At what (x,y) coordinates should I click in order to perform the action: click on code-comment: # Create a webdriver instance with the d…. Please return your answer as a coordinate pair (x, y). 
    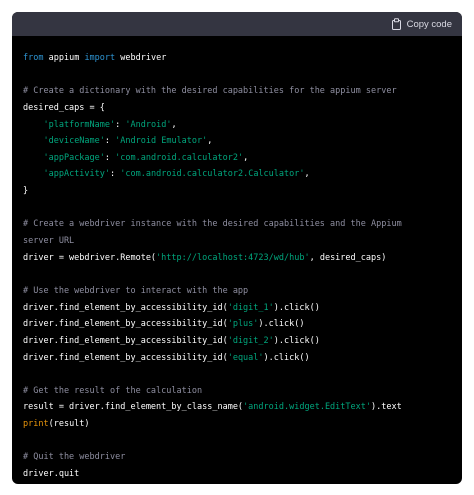
    Looking at the image, I should click on (212, 224).